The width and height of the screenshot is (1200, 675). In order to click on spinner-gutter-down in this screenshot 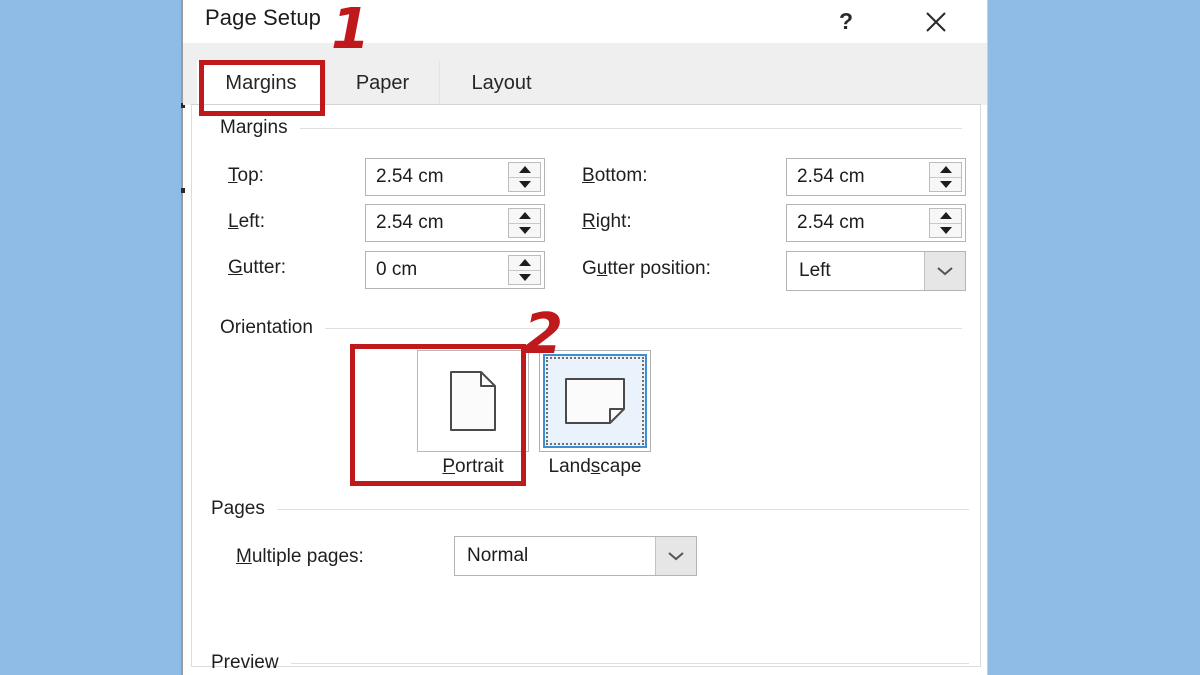, I will do `click(524, 277)`.